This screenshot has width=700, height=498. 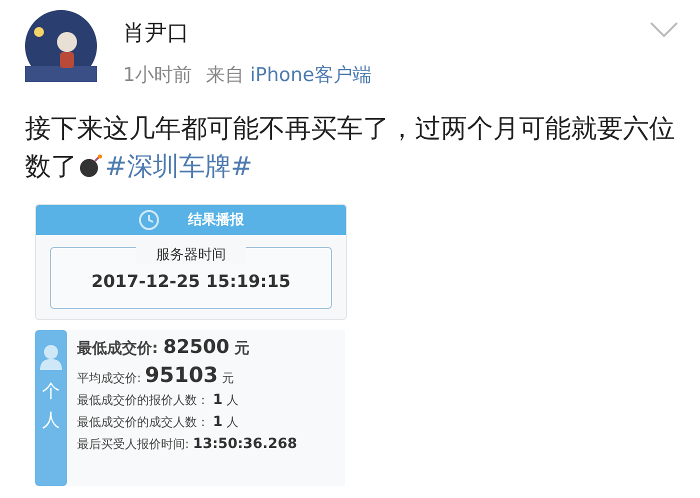 I want to click on stat-row-text: 最低成交价: 82500 元, so click(x=164, y=347).